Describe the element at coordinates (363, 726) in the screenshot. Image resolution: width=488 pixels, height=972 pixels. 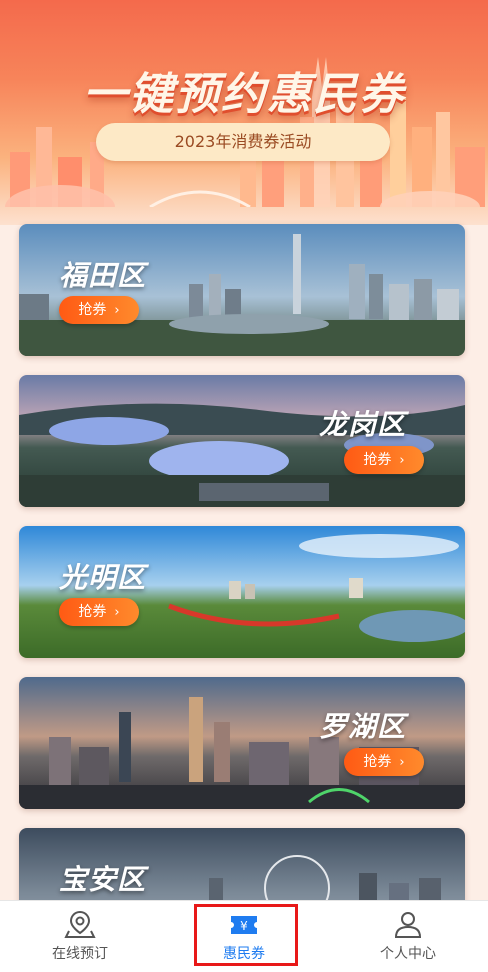
I see `district-name: 罗湖区` at that location.